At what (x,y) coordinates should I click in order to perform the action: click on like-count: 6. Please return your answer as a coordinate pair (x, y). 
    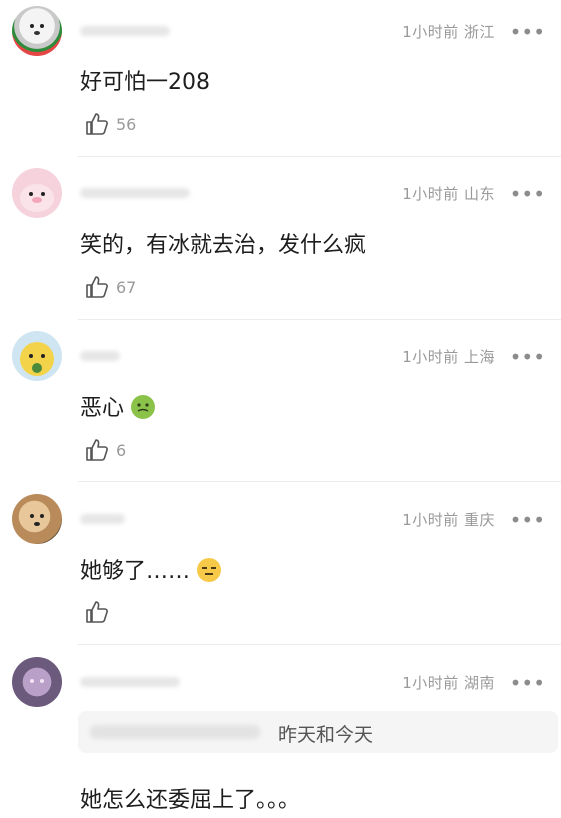
    Looking at the image, I should click on (121, 450).